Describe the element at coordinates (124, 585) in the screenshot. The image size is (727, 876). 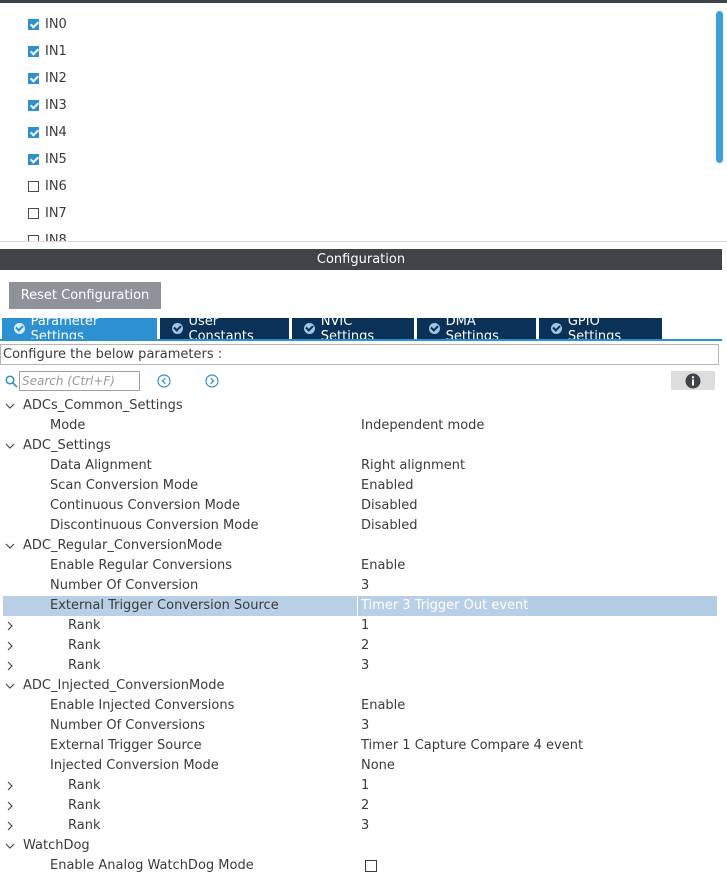
I see `param-name: Number Of Conversion` at that location.